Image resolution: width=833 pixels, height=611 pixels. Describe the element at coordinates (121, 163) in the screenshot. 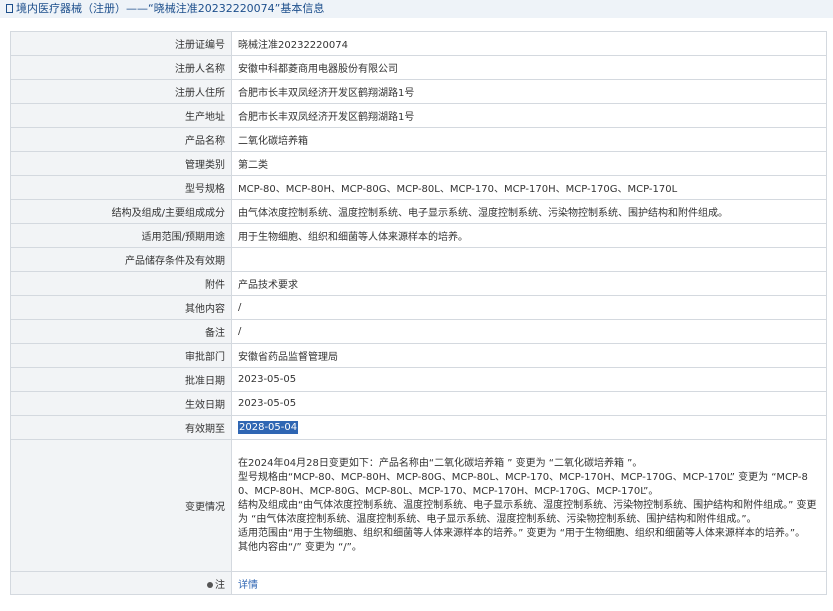

I see `field-label: 管理类别` at that location.